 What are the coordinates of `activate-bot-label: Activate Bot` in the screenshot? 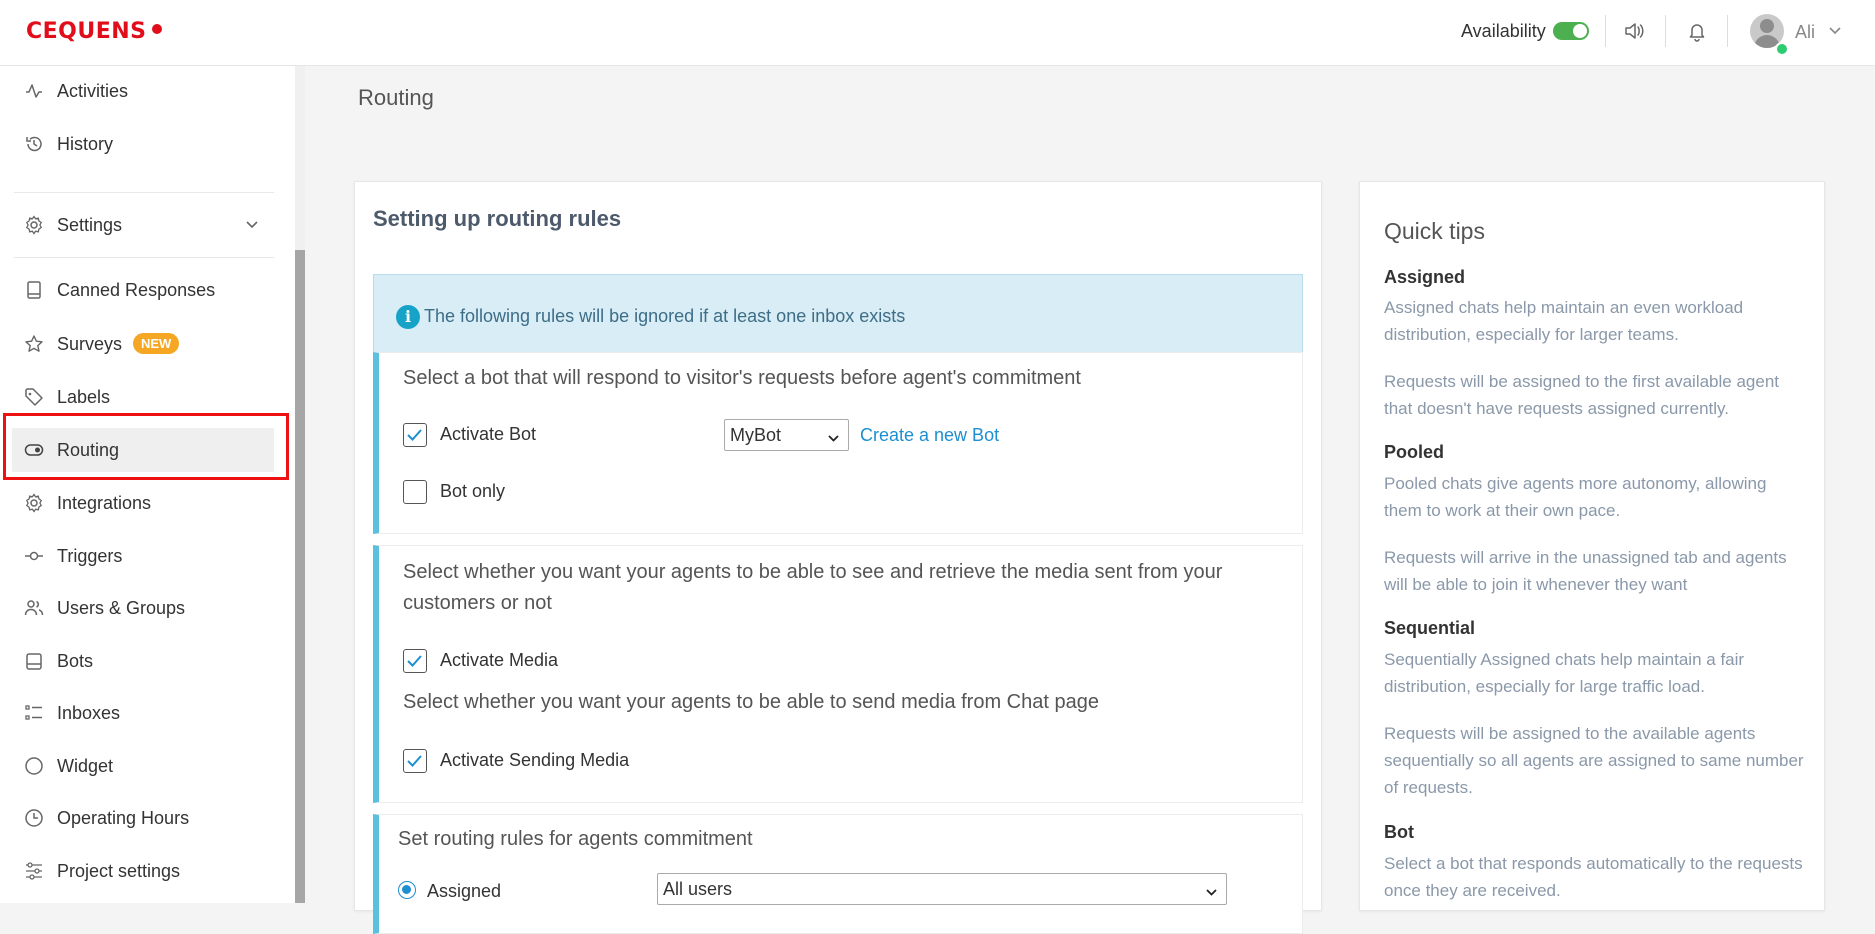 It's located at (488, 434).